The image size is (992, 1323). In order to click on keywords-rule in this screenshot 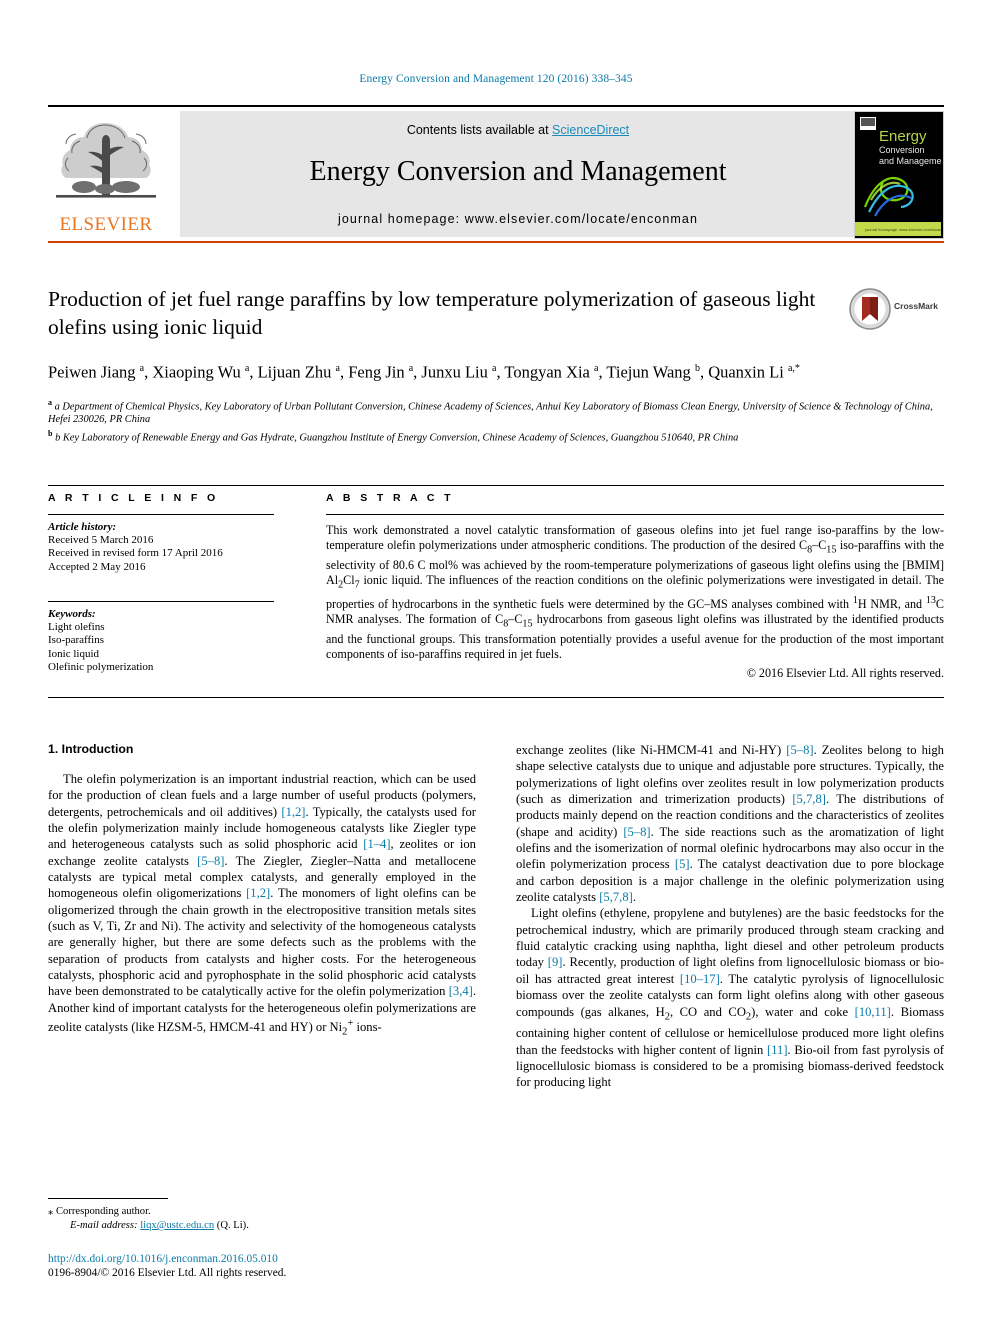, I will do `click(161, 601)`.